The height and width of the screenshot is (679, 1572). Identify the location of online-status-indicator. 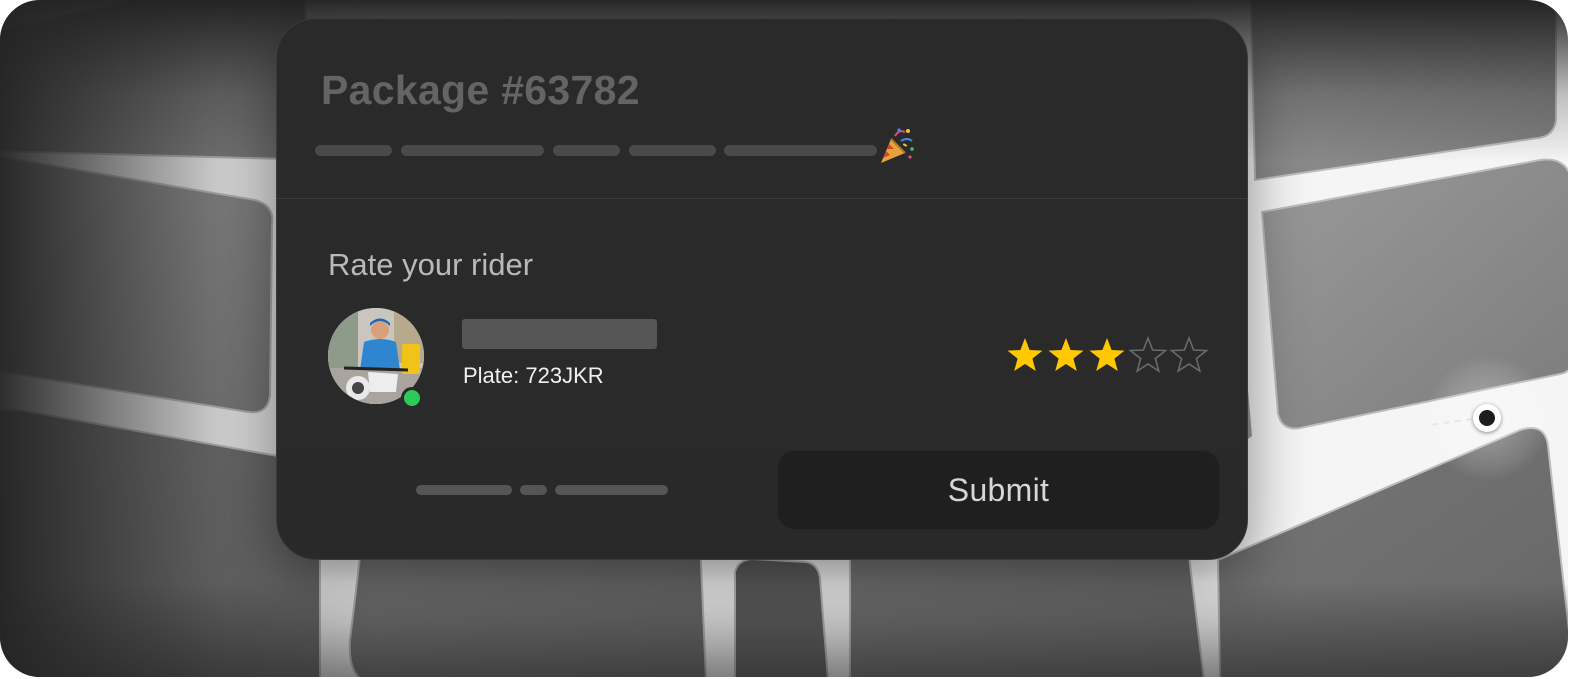
(412, 398).